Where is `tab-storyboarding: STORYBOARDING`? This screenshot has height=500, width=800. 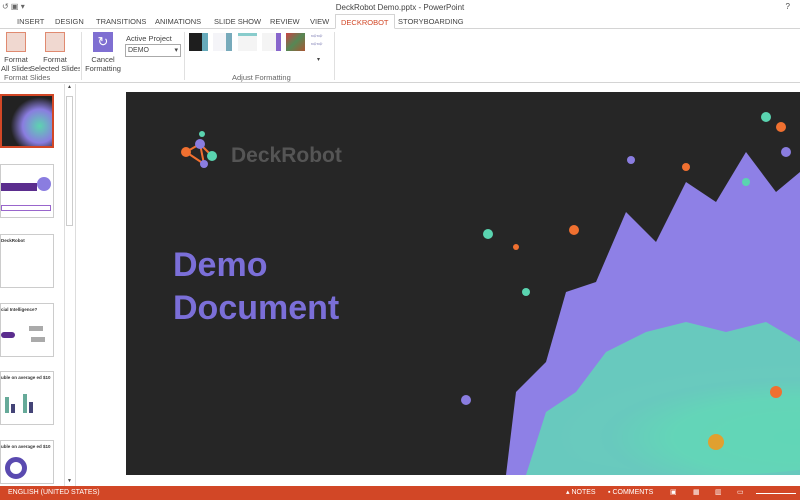 tab-storyboarding: STORYBOARDING is located at coordinates (431, 21).